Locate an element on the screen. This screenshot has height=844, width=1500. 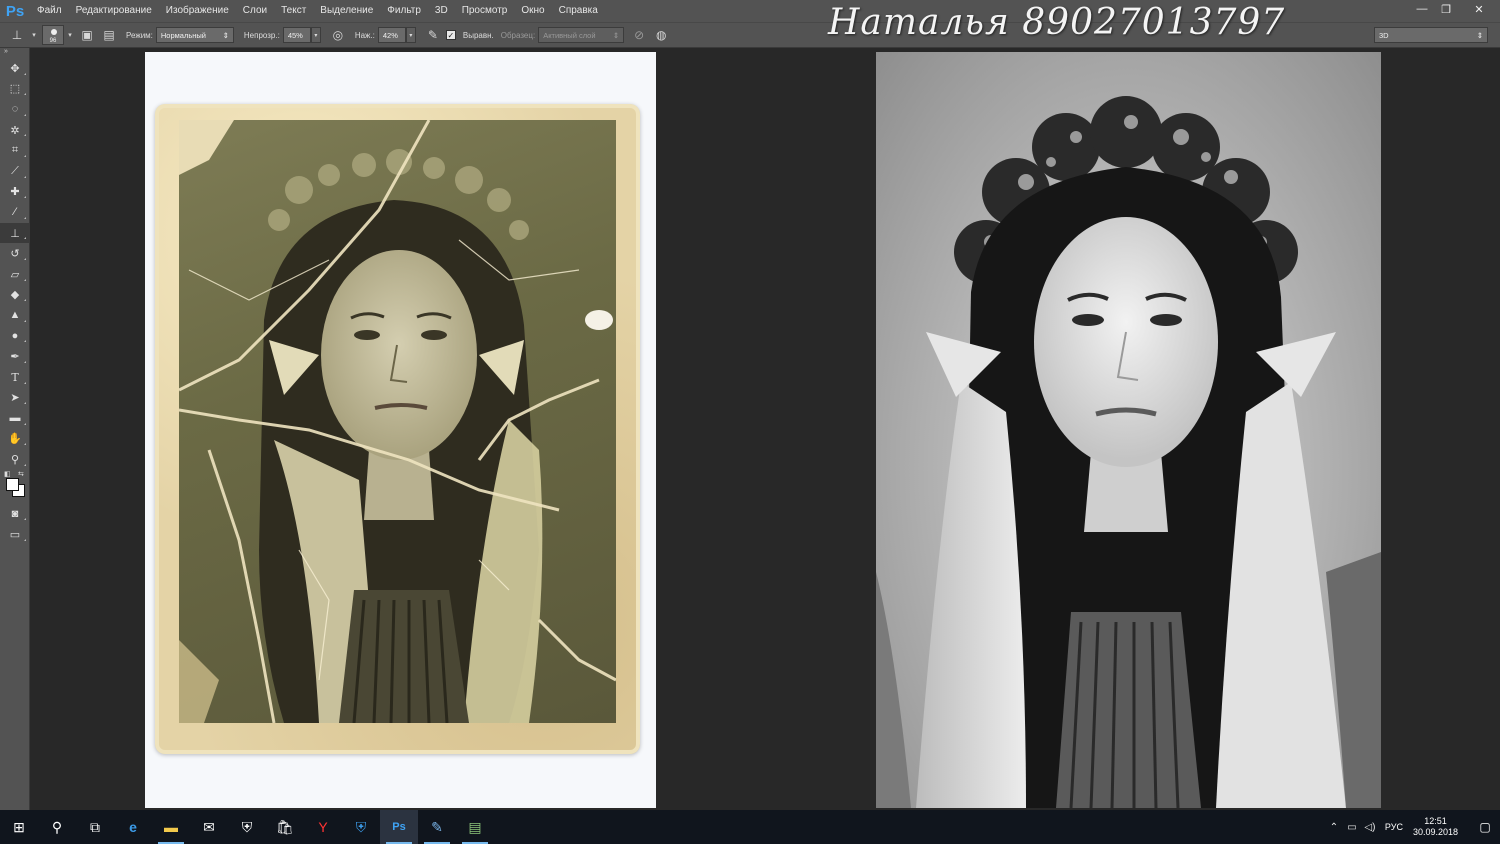
mail-icon: ✉ is located at coordinates (209, 827).